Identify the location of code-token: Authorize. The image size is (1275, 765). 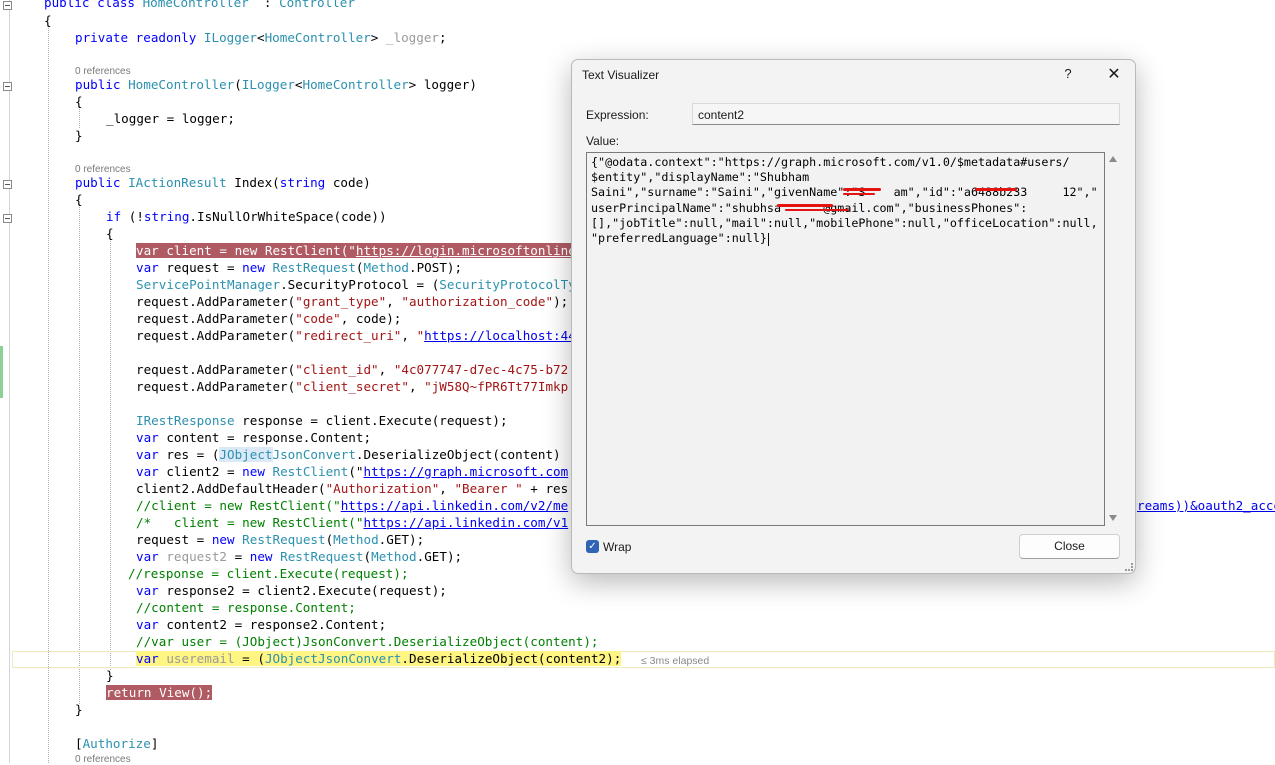
(116, 743).